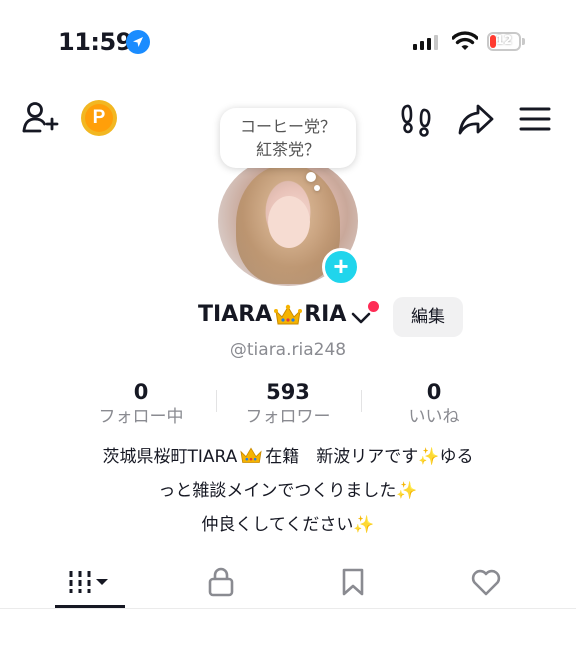 The height and width of the screenshot is (671, 576). What do you see at coordinates (425, 42) in the screenshot?
I see `cellular-signal-icon` at bounding box center [425, 42].